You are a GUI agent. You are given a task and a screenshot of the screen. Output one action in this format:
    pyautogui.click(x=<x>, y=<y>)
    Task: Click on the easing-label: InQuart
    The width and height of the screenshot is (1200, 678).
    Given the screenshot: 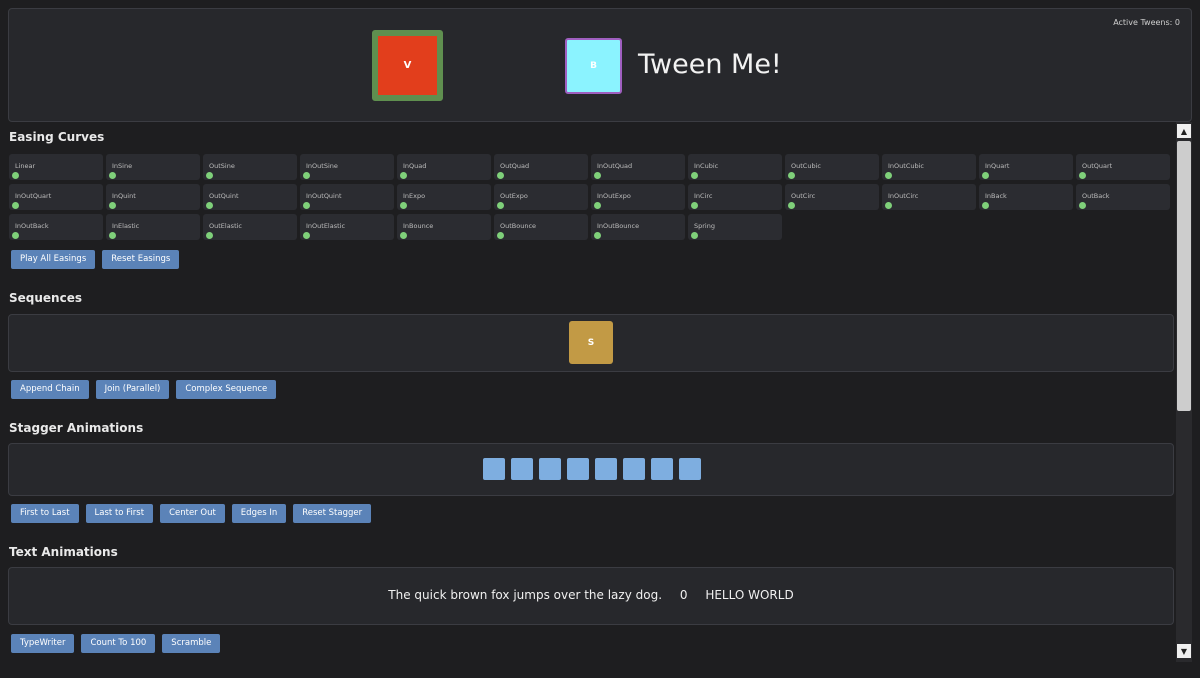 What is the action you would take?
    pyautogui.click(x=997, y=166)
    